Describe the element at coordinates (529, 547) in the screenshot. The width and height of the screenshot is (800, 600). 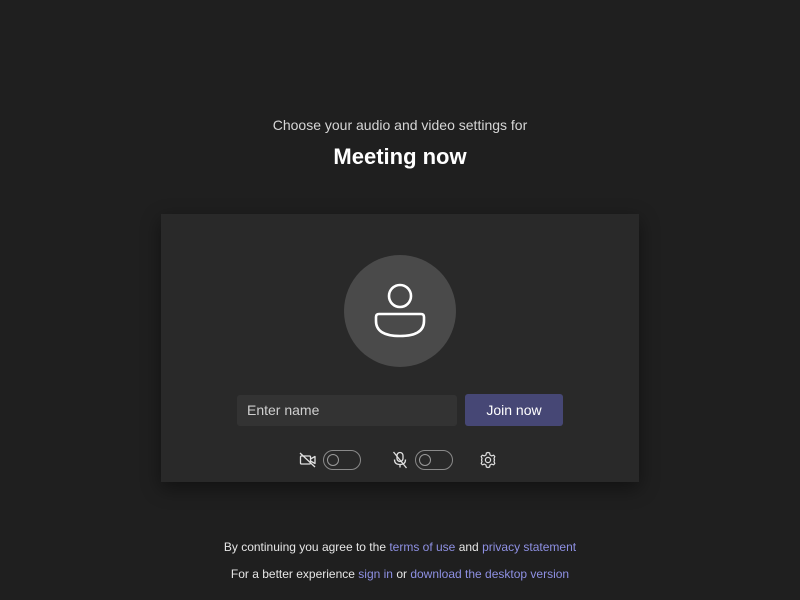
I see `privacy-statement-link: privacy statement` at that location.